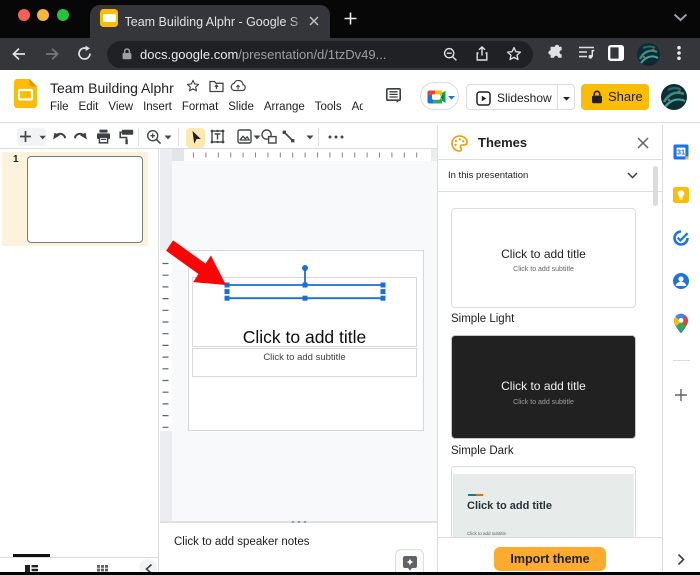  What do you see at coordinates (681, 152) in the screenshot?
I see `svg-text: 31` at bounding box center [681, 152].